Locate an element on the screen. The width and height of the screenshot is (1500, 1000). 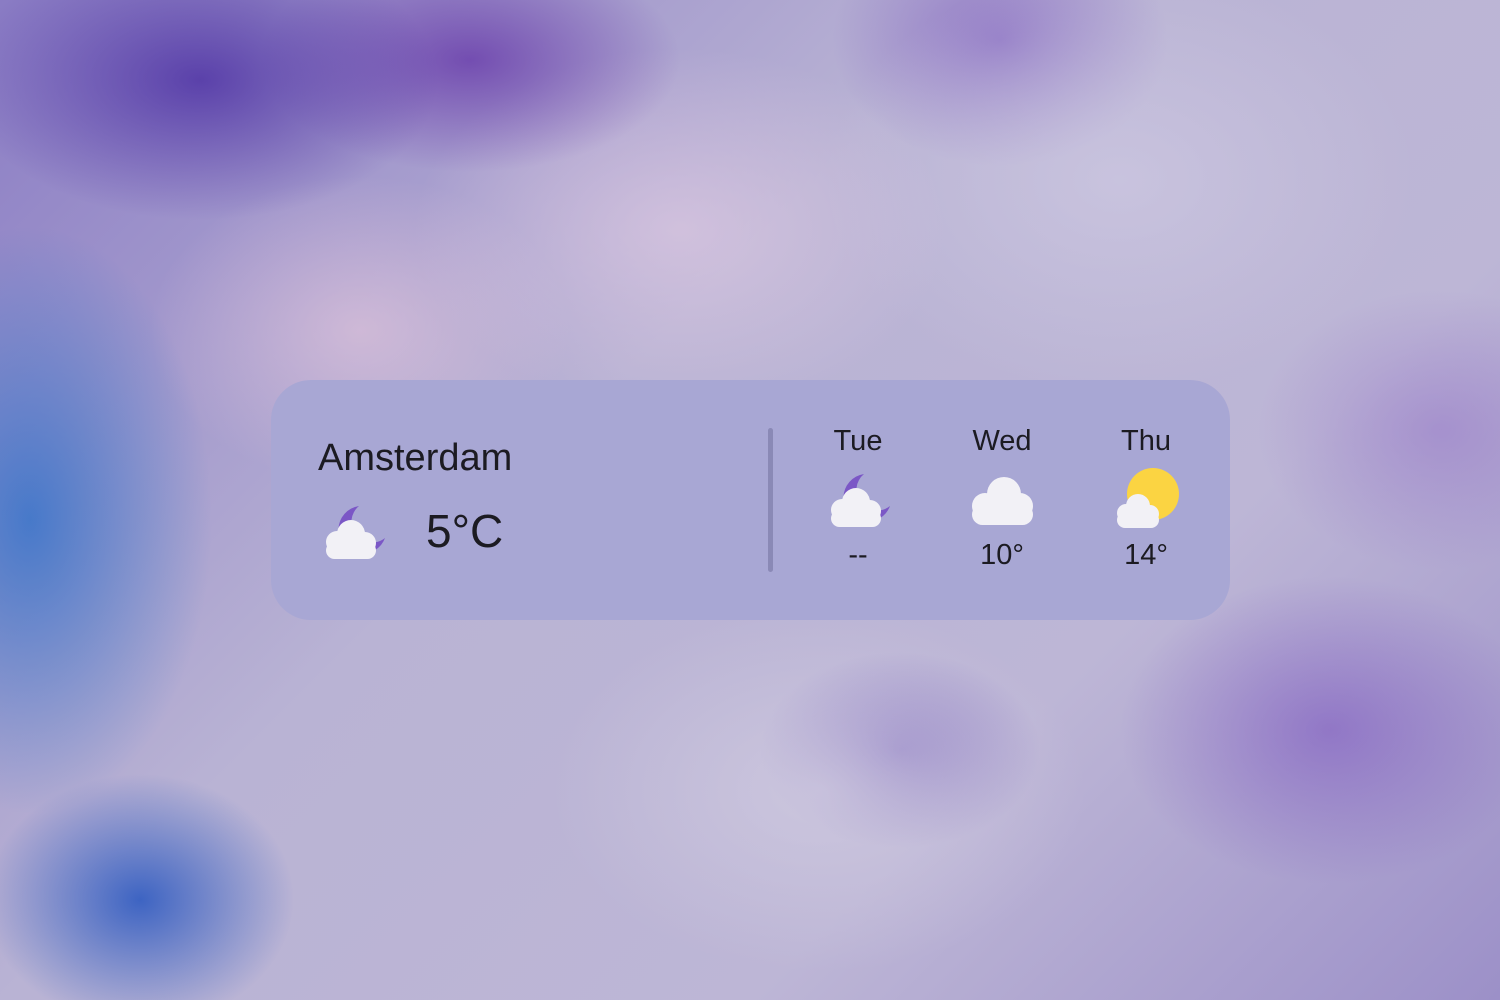
forecast-day-wed: Wed 10° is located at coordinates (1002, 498).